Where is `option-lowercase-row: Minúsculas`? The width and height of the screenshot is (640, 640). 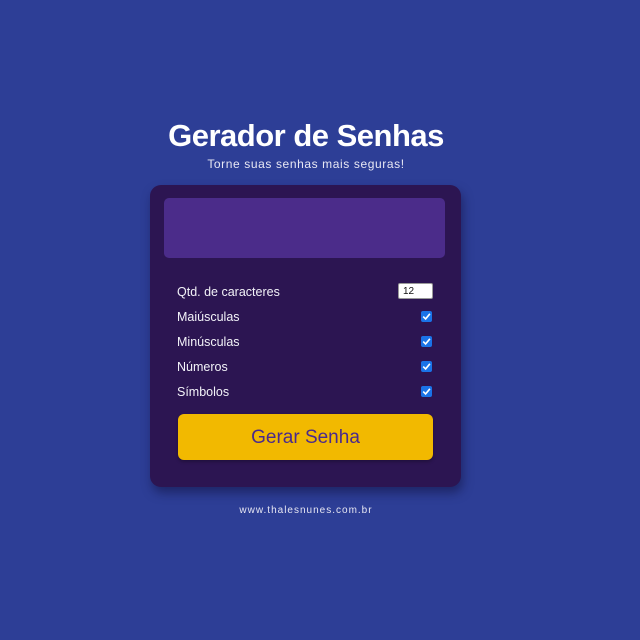
option-lowercase-row: Minúsculas is located at coordinates (305, 342).